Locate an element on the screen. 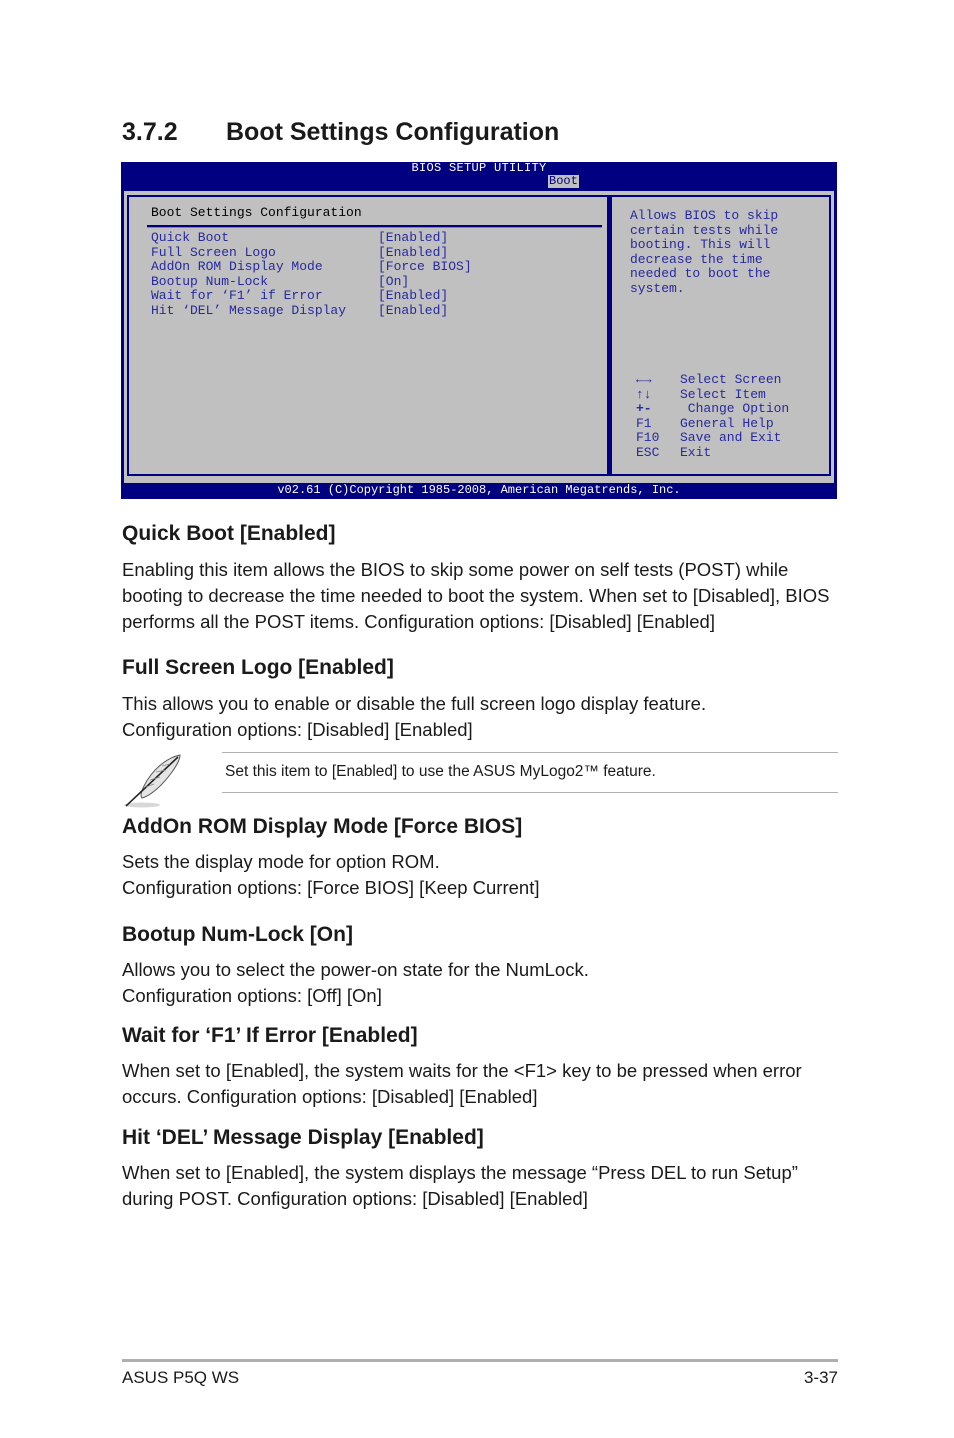 Image resolution: width=954 pixels, height=1438 pixels. setting-label: Wait for ‘F1’ if Error is located at coordinates (237, 295).